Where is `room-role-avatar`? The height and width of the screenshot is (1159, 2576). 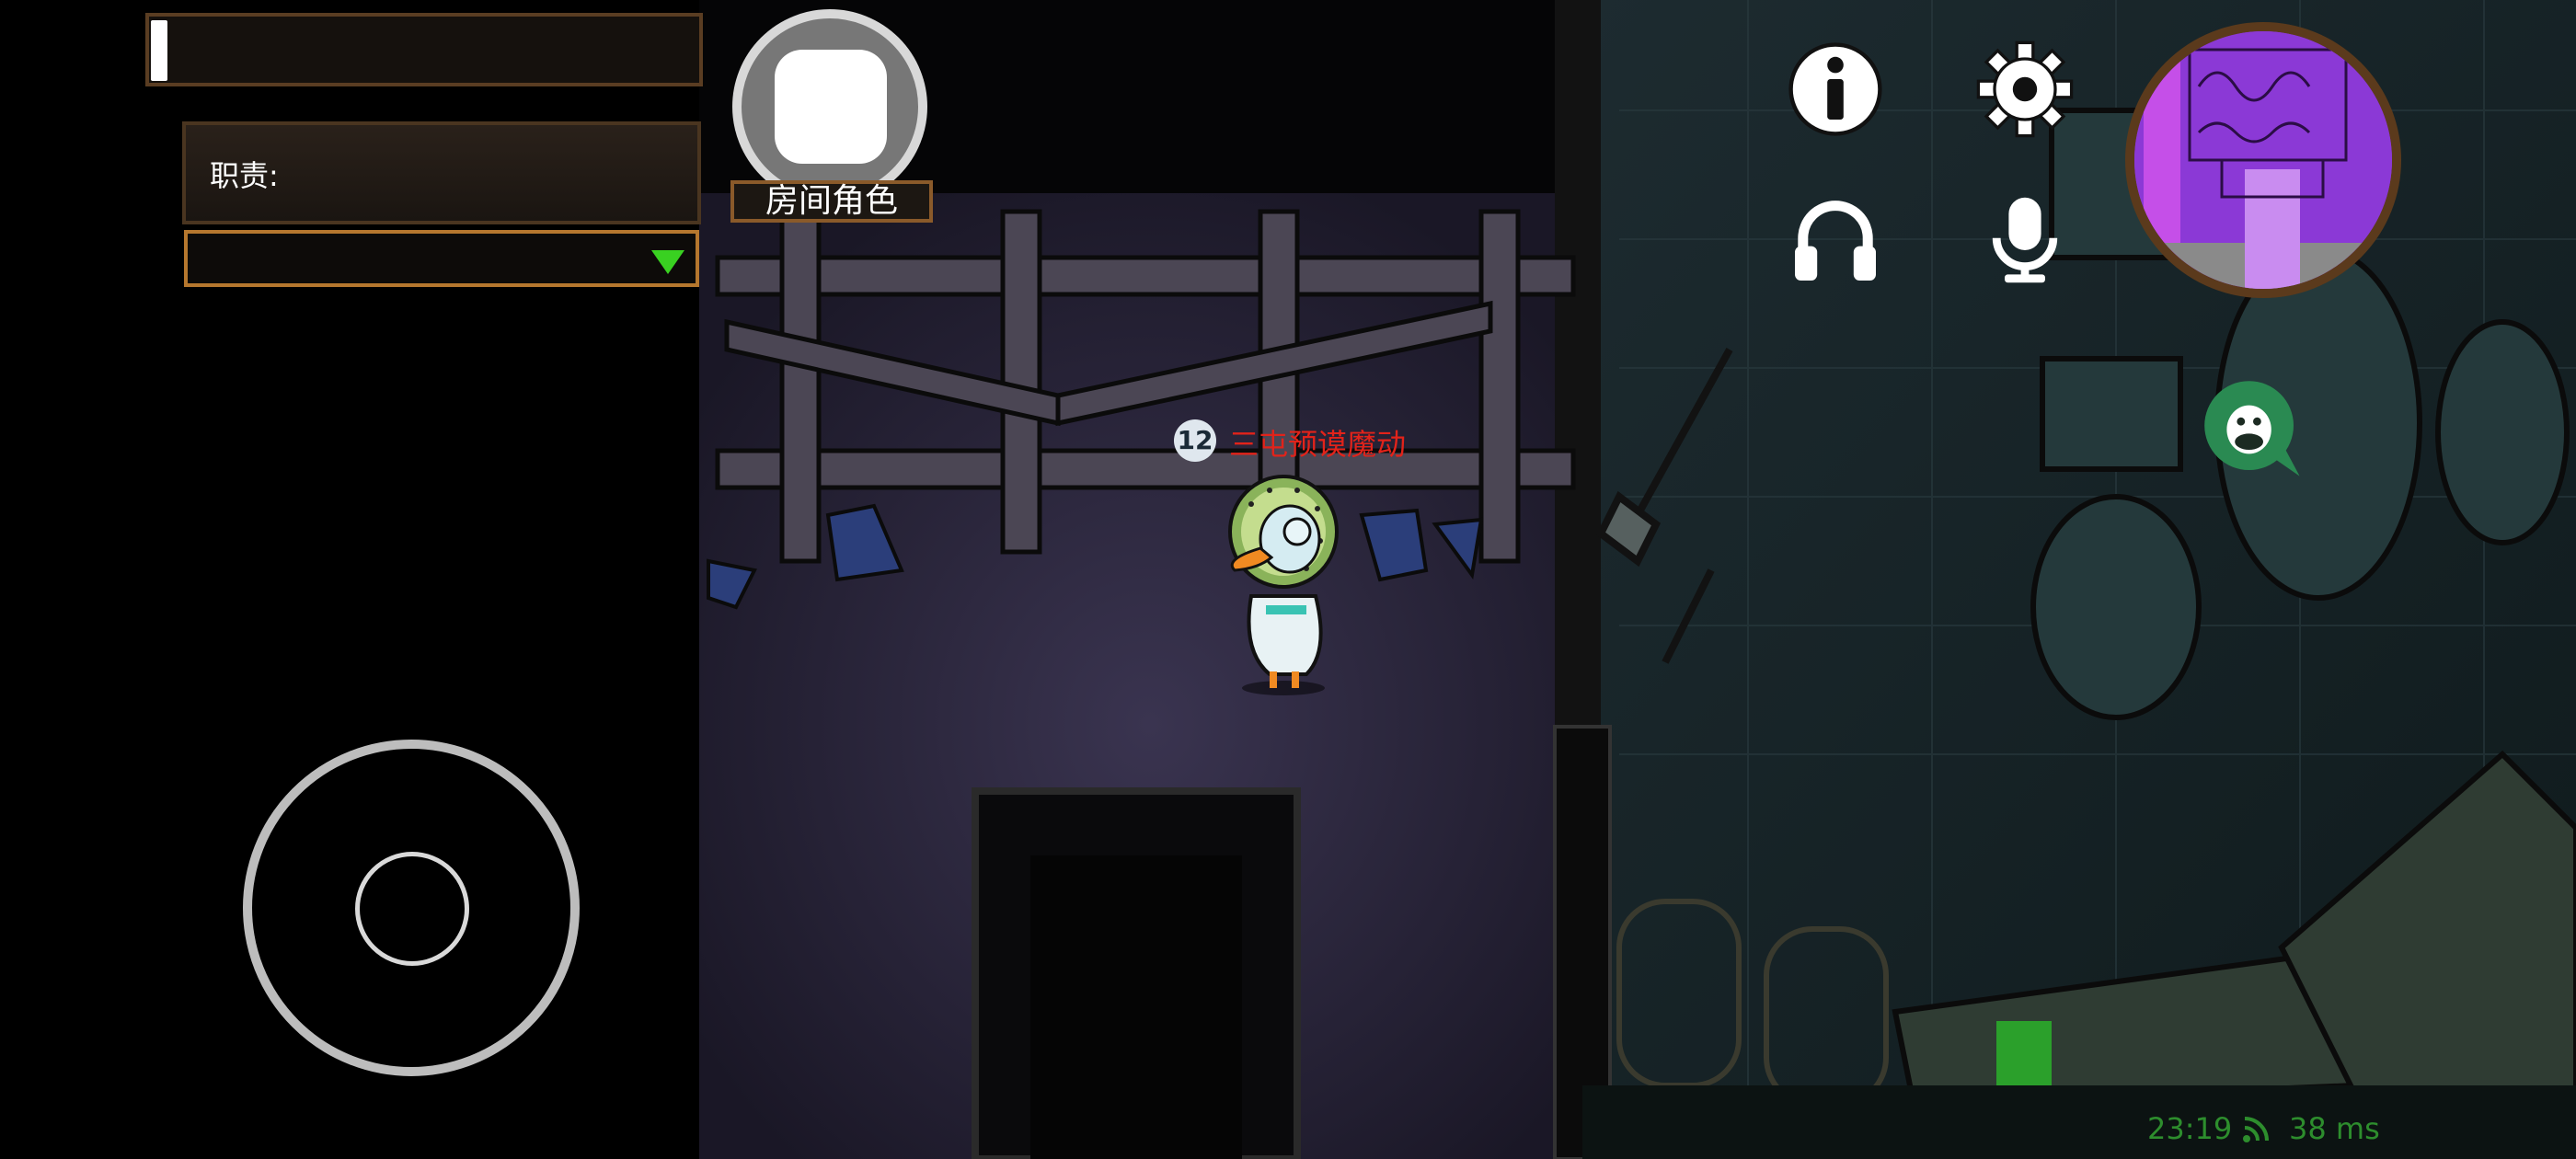
room-role-avatar is located at coordinates (831, 107).